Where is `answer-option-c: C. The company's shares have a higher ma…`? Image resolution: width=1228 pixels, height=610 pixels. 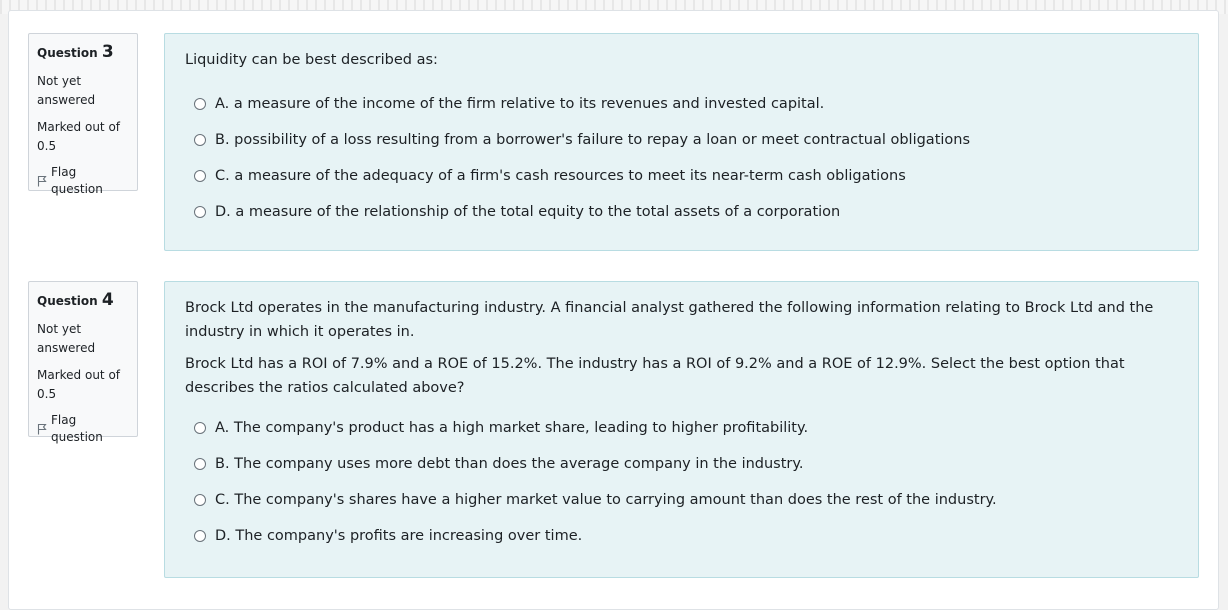 answer-option-c: C. The company's shares have a higher ma… is located at coordinates (681, 500).